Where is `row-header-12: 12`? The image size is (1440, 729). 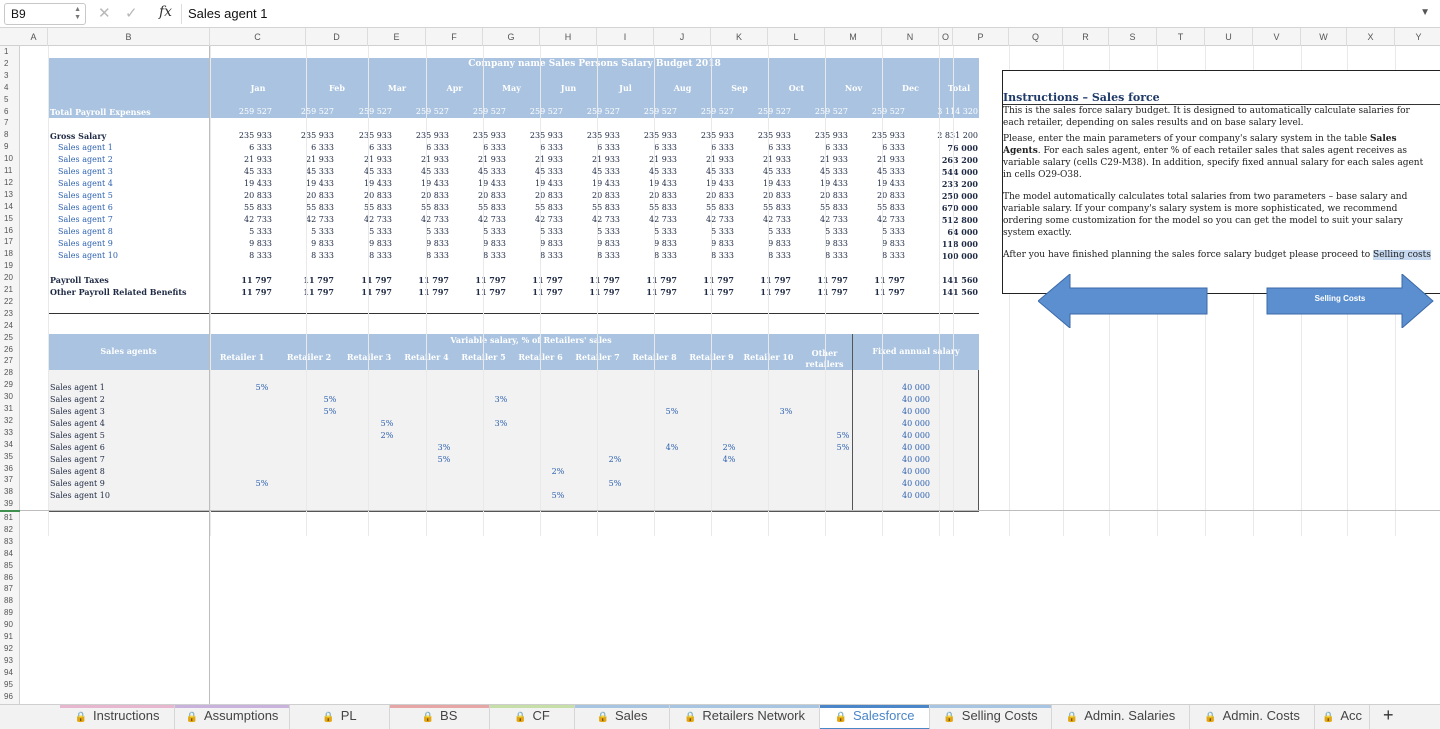
row-header-12: 12 is located at coordinates (10, 182).